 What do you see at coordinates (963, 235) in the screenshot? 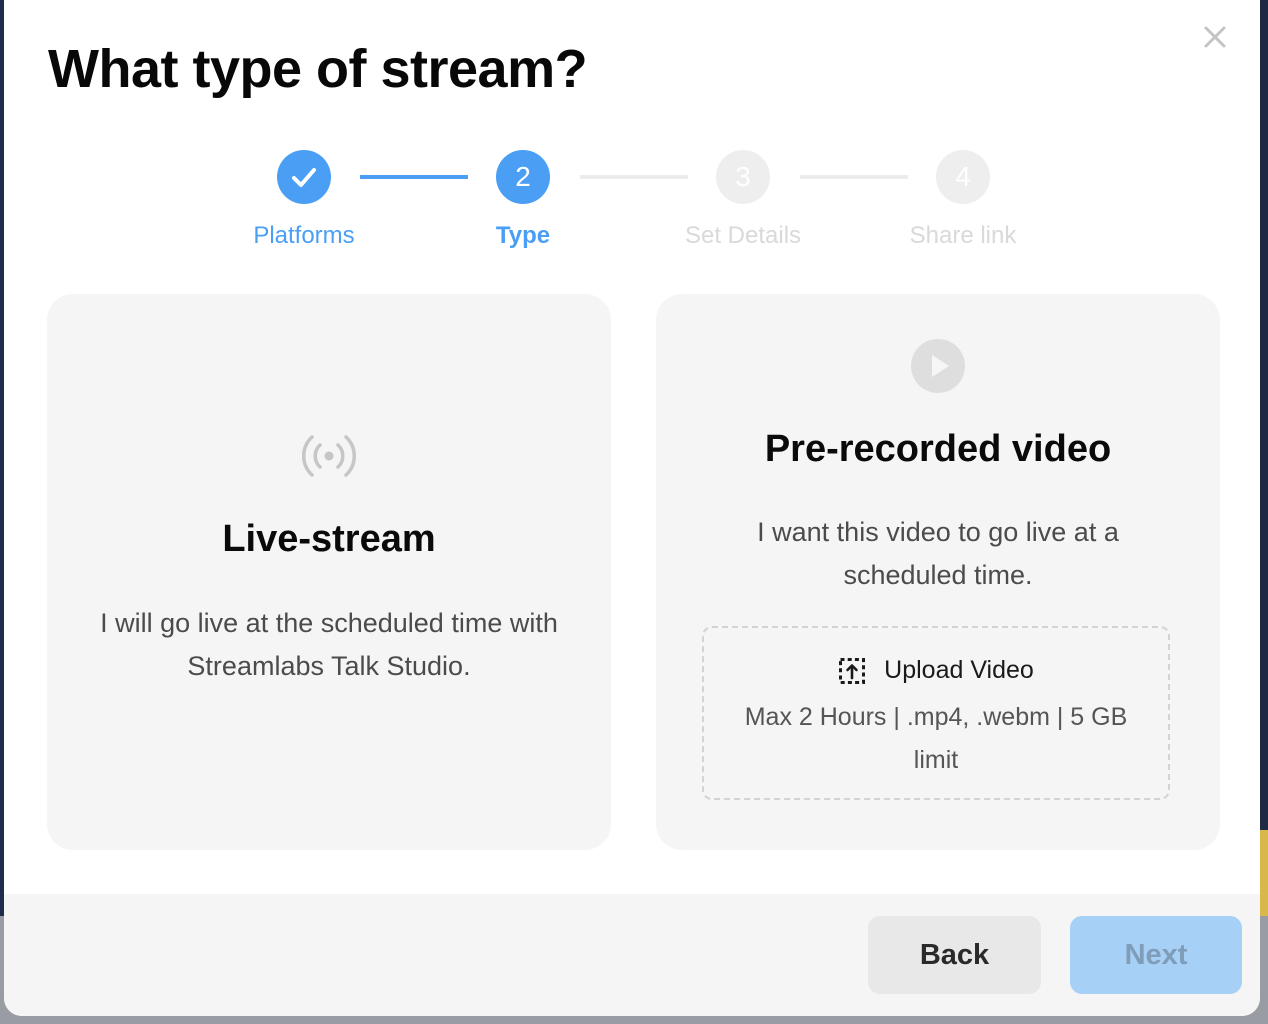
I see `step-label-share-link: Share link` at bounding box center [963, 235].